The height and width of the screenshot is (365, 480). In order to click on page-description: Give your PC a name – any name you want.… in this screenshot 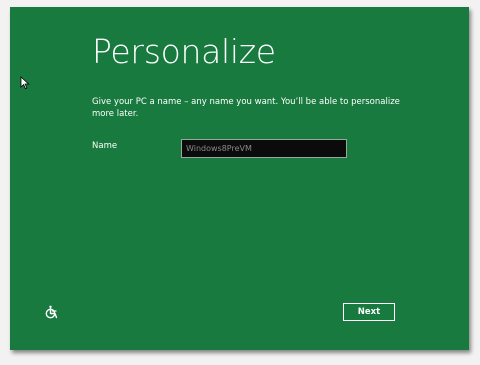, I will do `click(246, 108)`.